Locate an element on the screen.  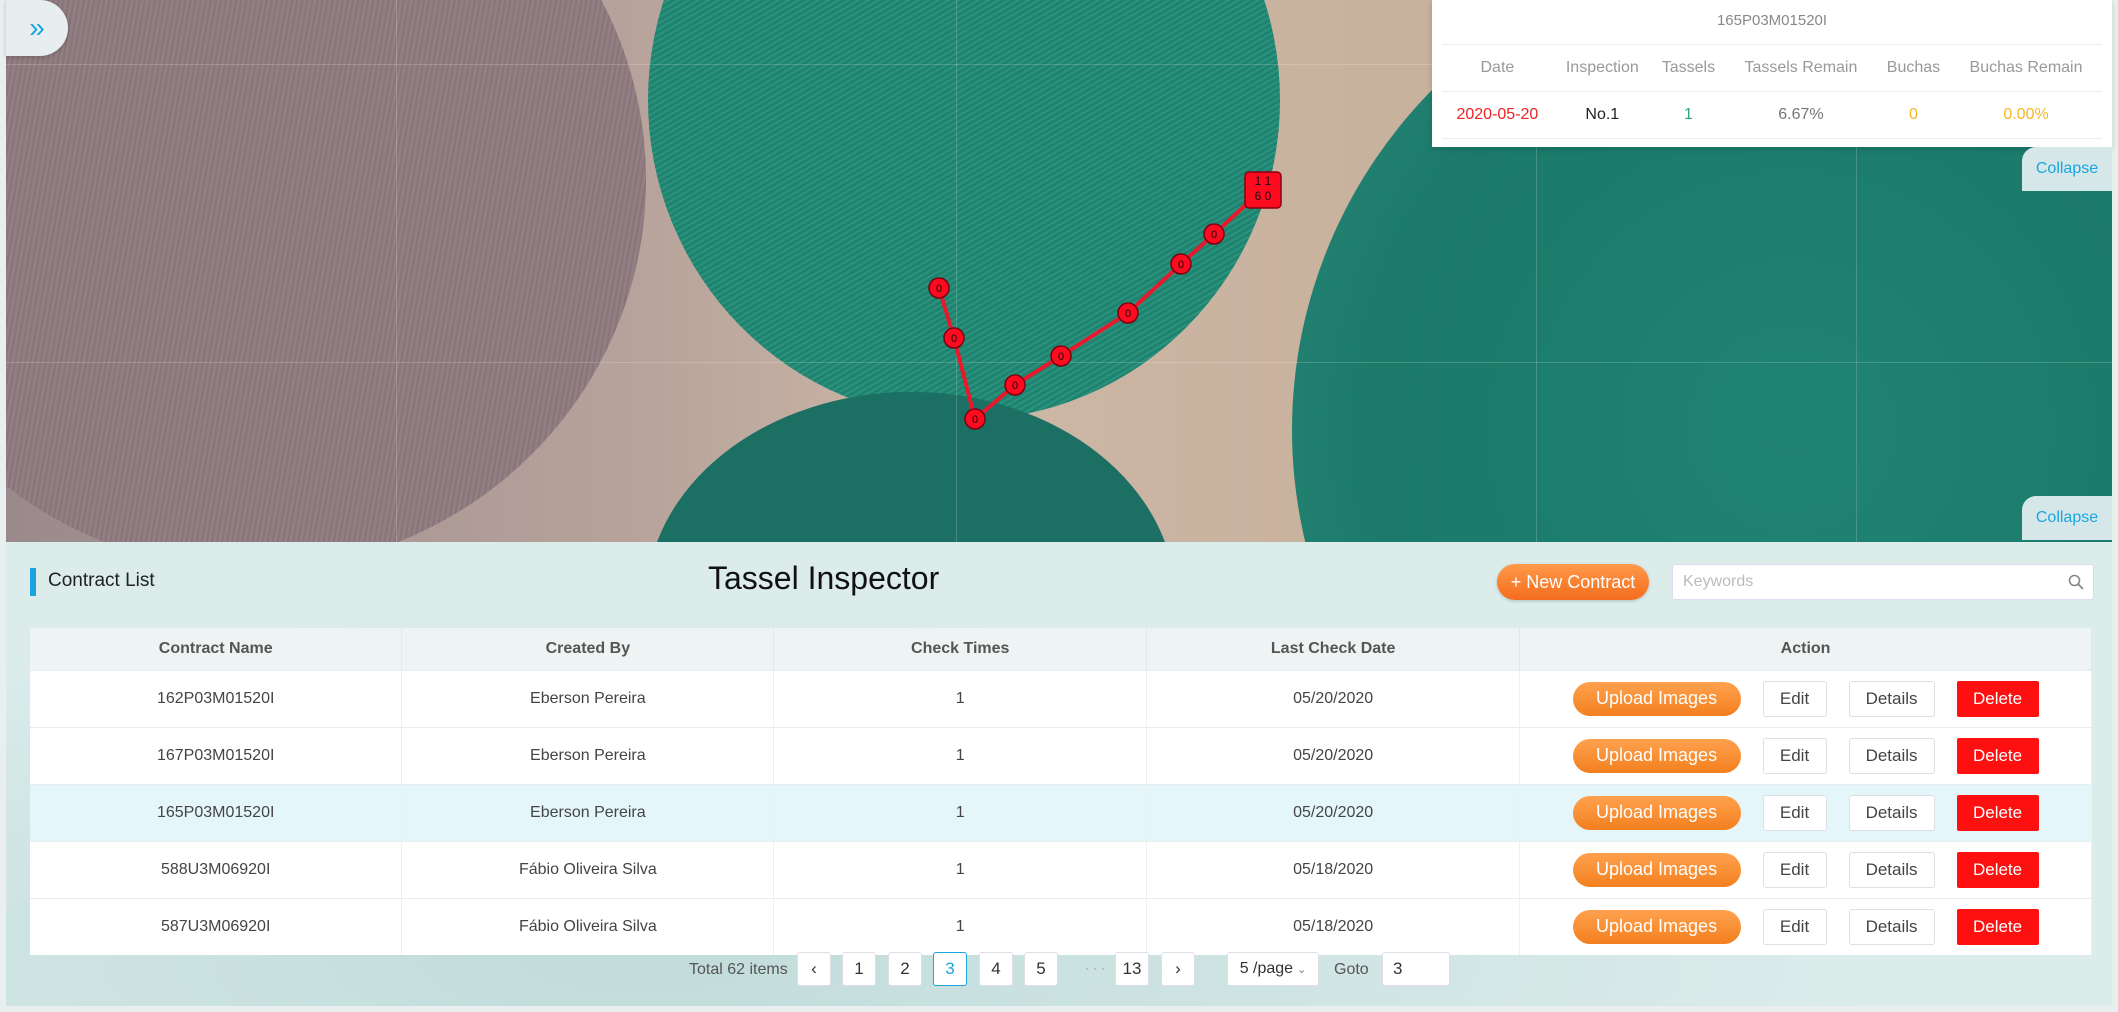
pagination-total: Total 62 items is located at coordinates (738, 969).